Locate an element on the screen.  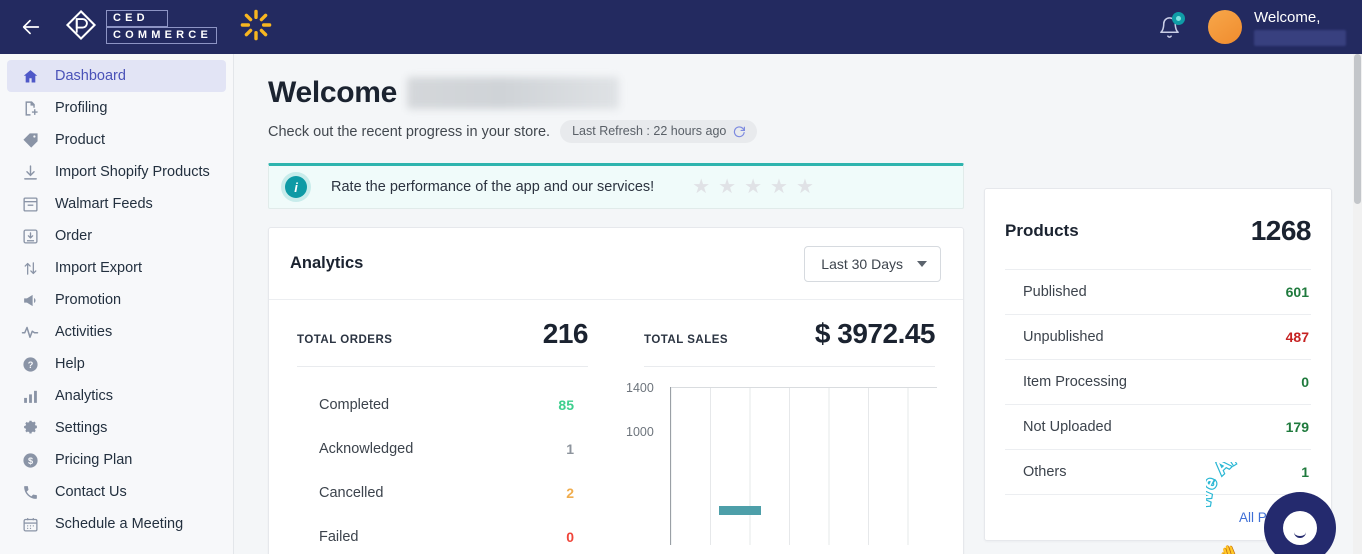
star-4: ★ is located at coordinates (779, 187).